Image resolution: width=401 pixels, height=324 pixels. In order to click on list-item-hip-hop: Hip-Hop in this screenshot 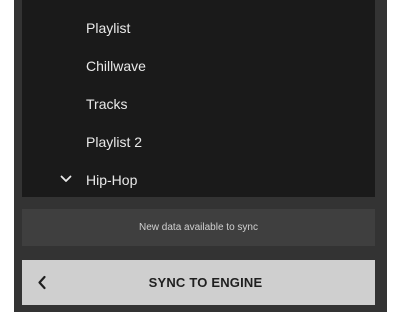, I will do `click(198, 180)`.